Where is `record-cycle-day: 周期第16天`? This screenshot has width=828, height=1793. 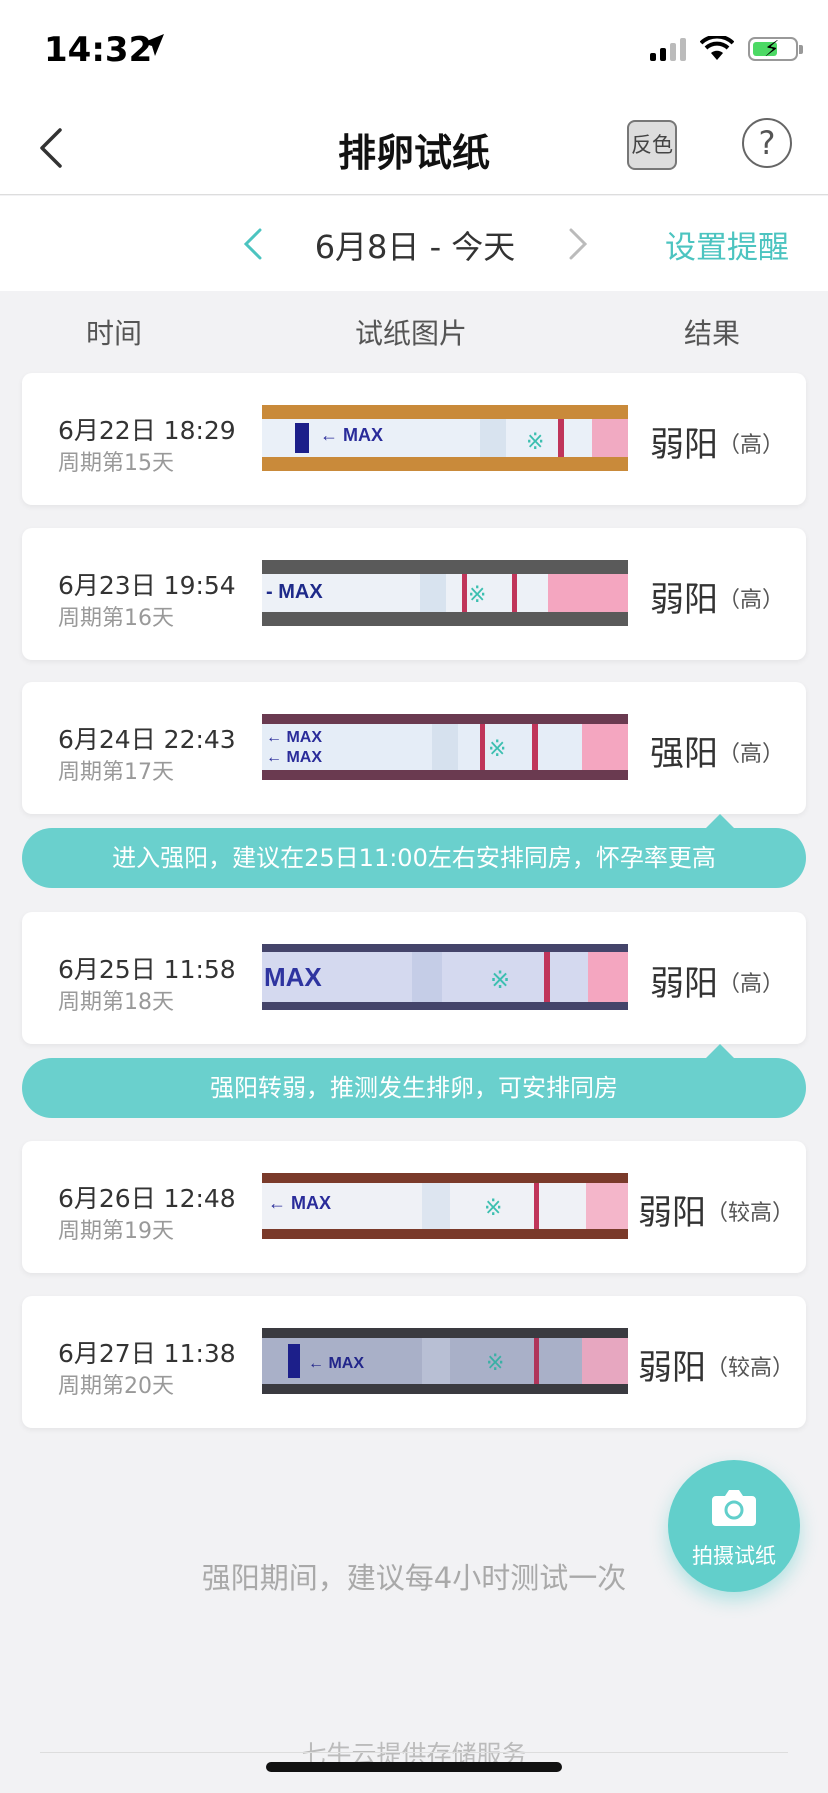 record-cycle-day: 周期第16天 is located at coordinates (116, 618).